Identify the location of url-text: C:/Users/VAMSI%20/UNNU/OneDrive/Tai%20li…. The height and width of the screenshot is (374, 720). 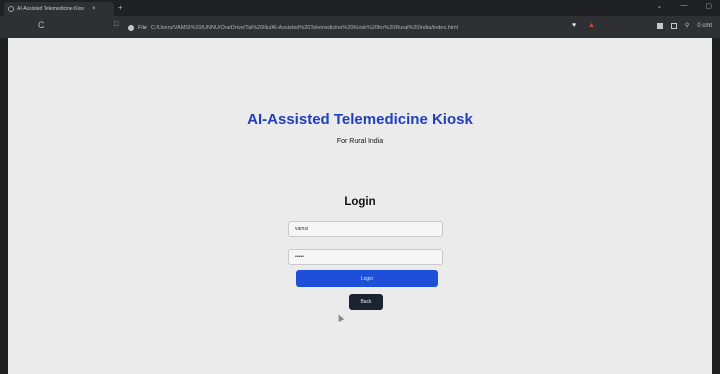
(304, 28).